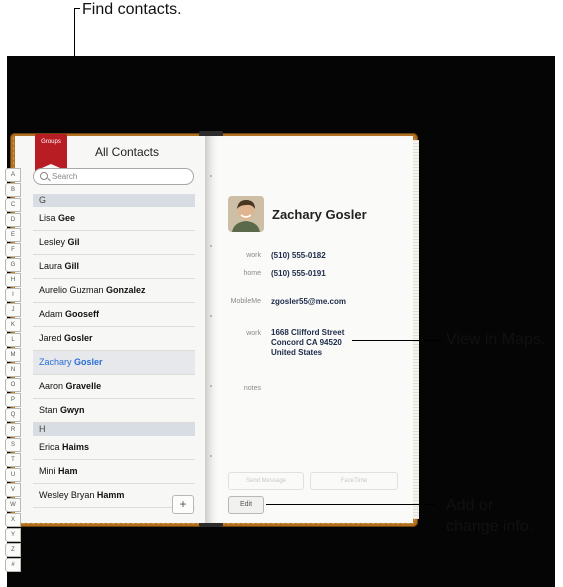  Describe the element at coordinates (13, 490) in the screenshot. I see `index-tab-v: V` at that location.